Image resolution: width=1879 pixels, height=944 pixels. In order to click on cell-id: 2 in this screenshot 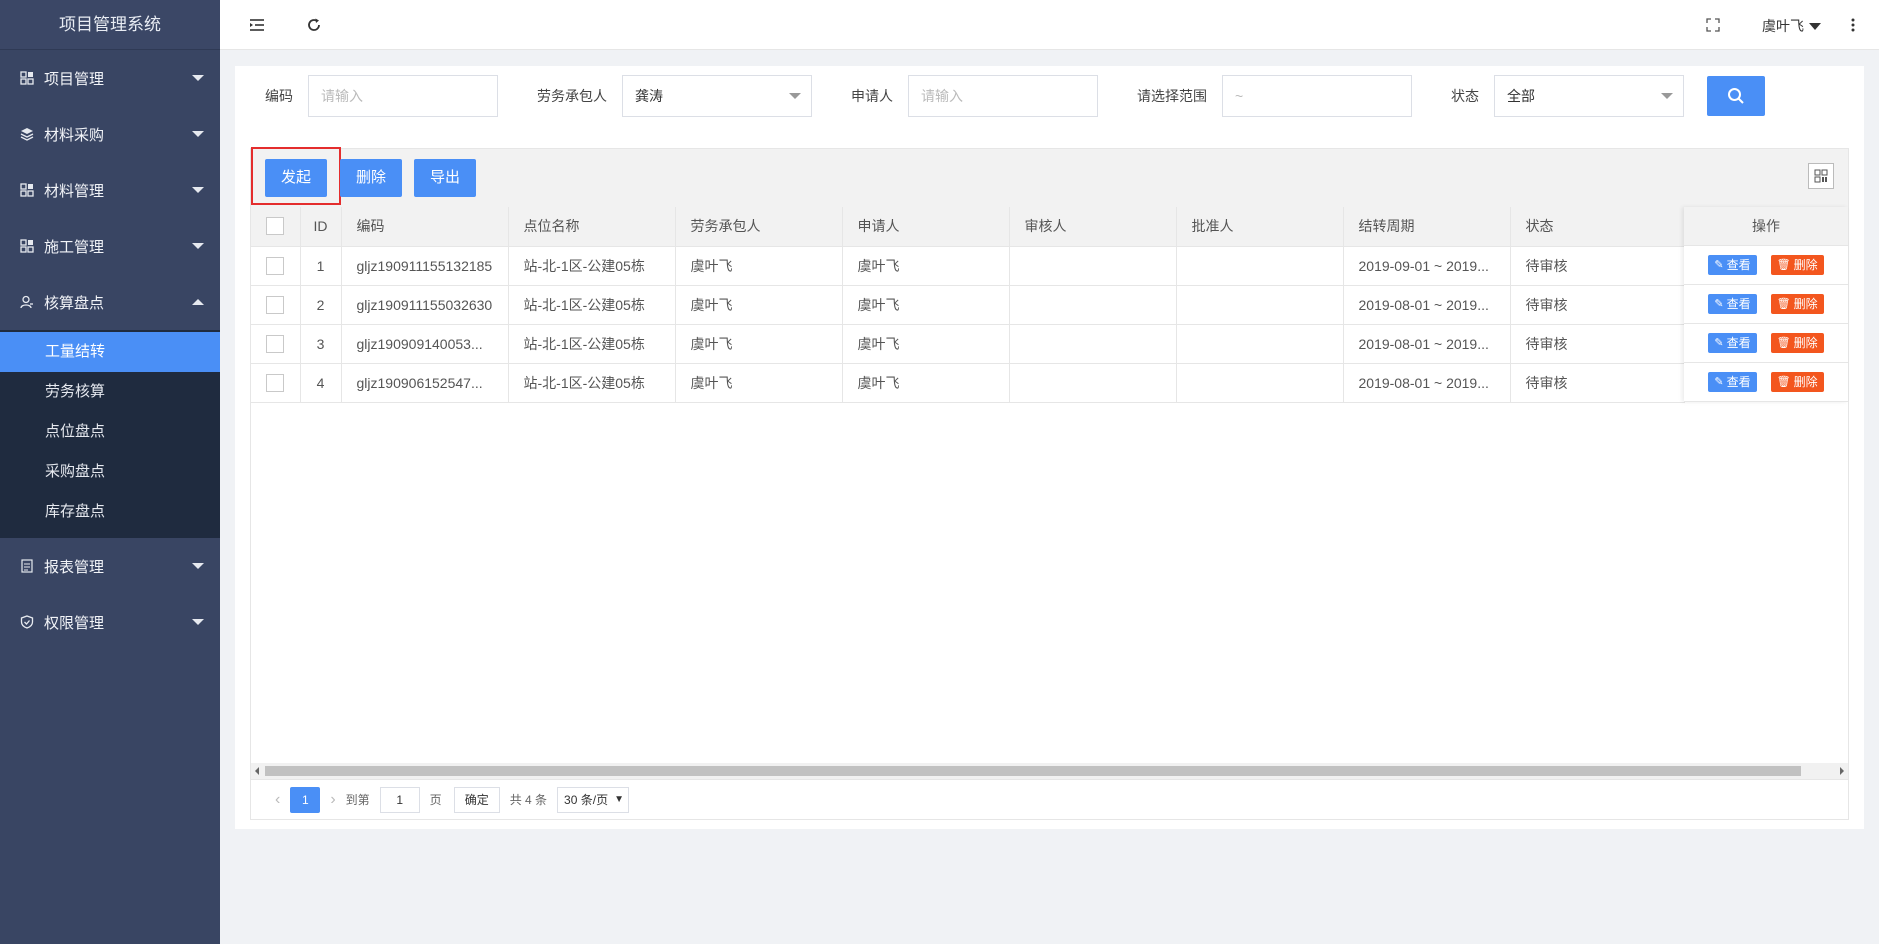, I will do `click(321, 305)`.